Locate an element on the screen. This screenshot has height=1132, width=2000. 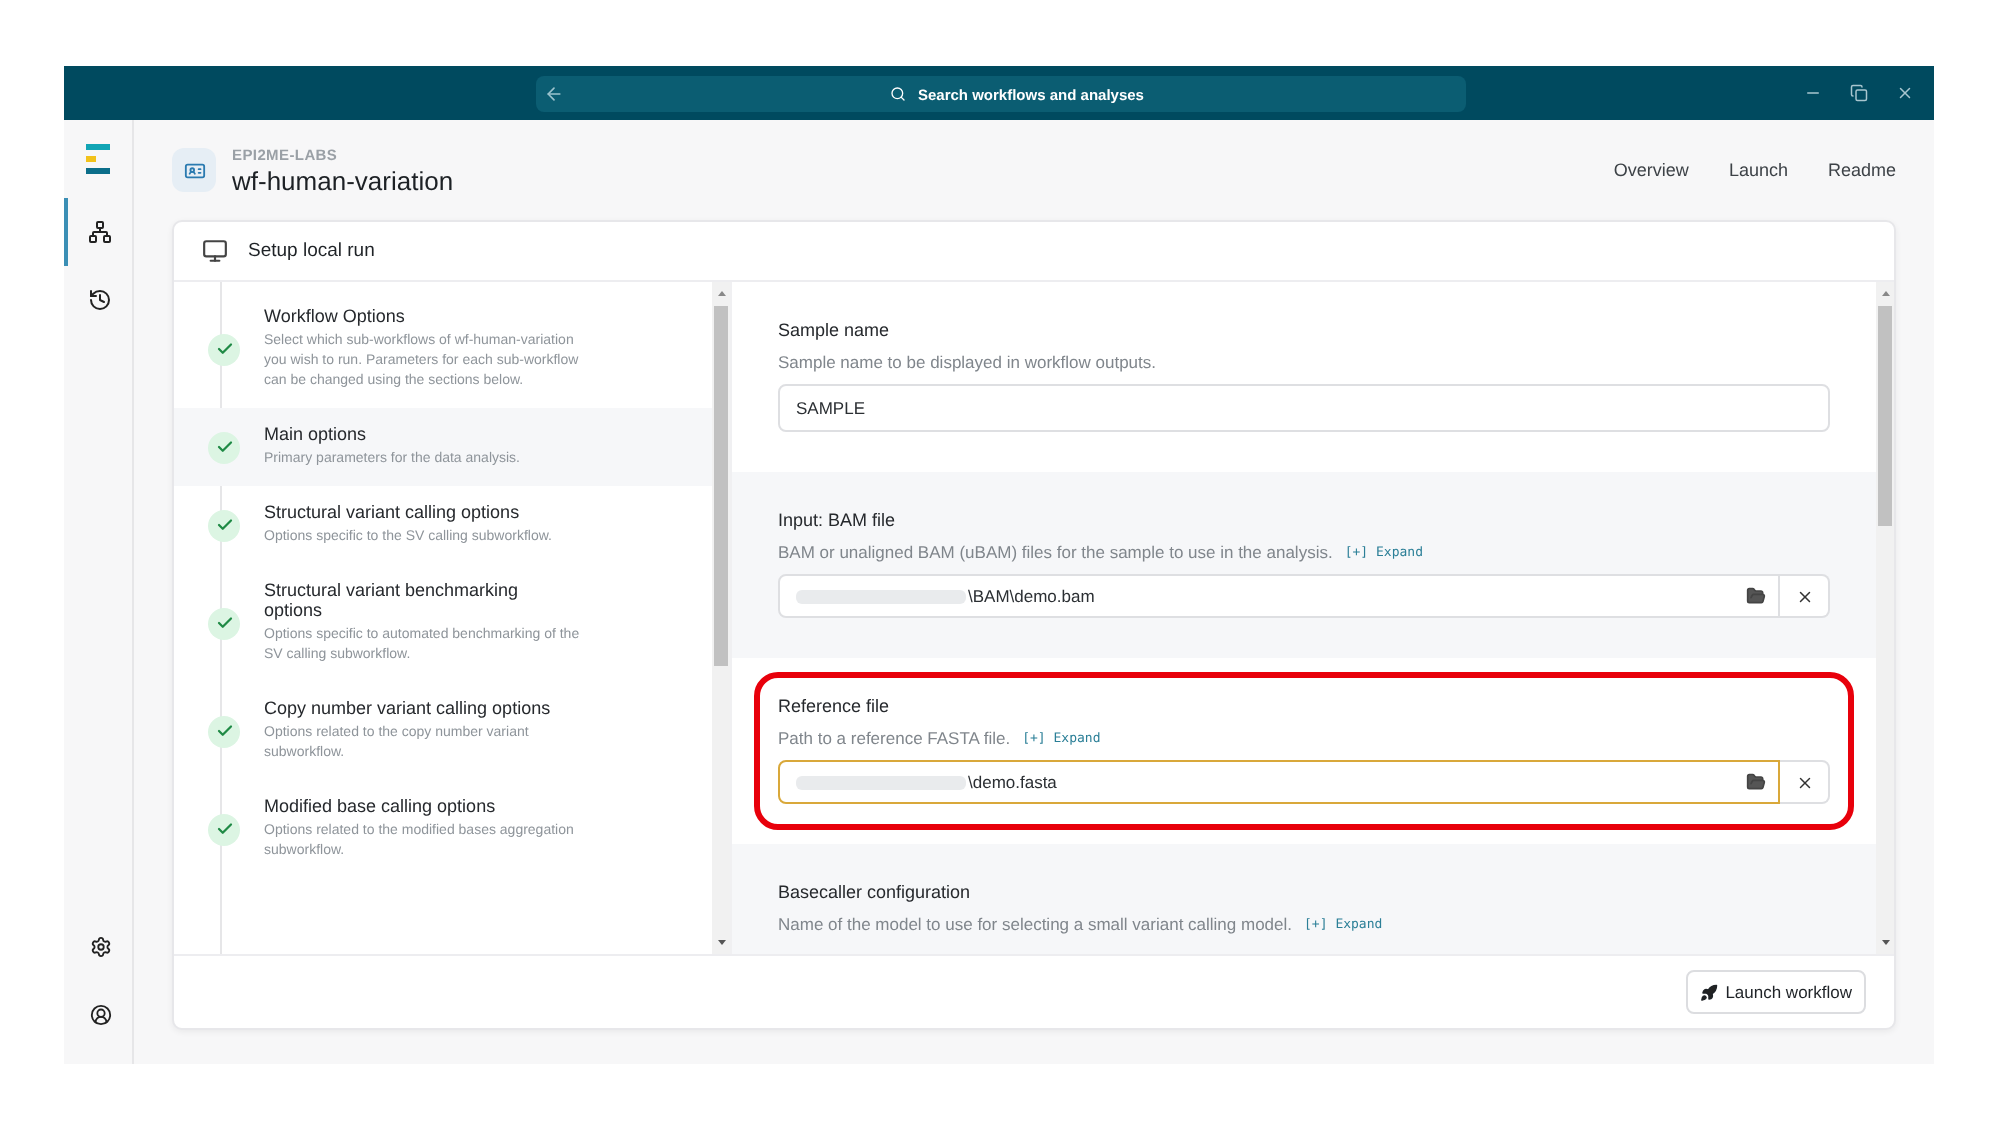
workflow-title: wf-human-variation is located at coordinates (343, 180).